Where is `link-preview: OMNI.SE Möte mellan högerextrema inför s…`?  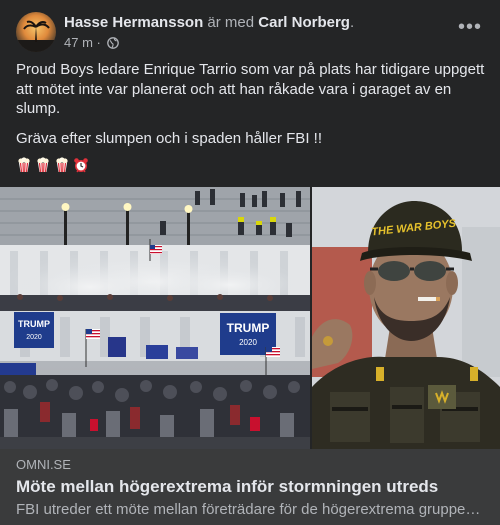
link-preview: OMNI.SE Möte mellan högerextrema inför s… is located at coordinates (250, 487).